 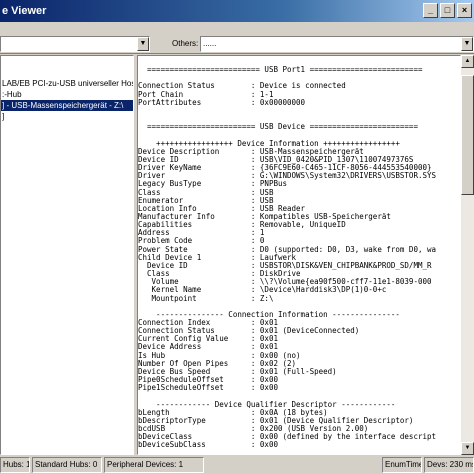 I want to click on scroll-down-button: ▼, so click(x=467, y=448).